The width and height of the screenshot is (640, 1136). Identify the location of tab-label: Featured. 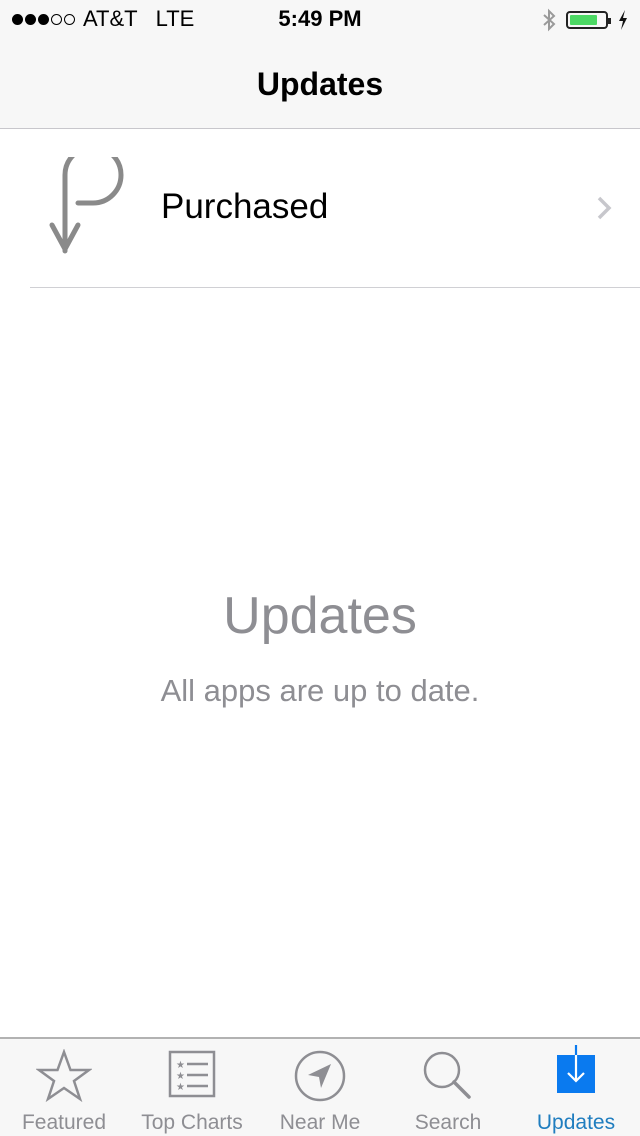
(64, 1122).